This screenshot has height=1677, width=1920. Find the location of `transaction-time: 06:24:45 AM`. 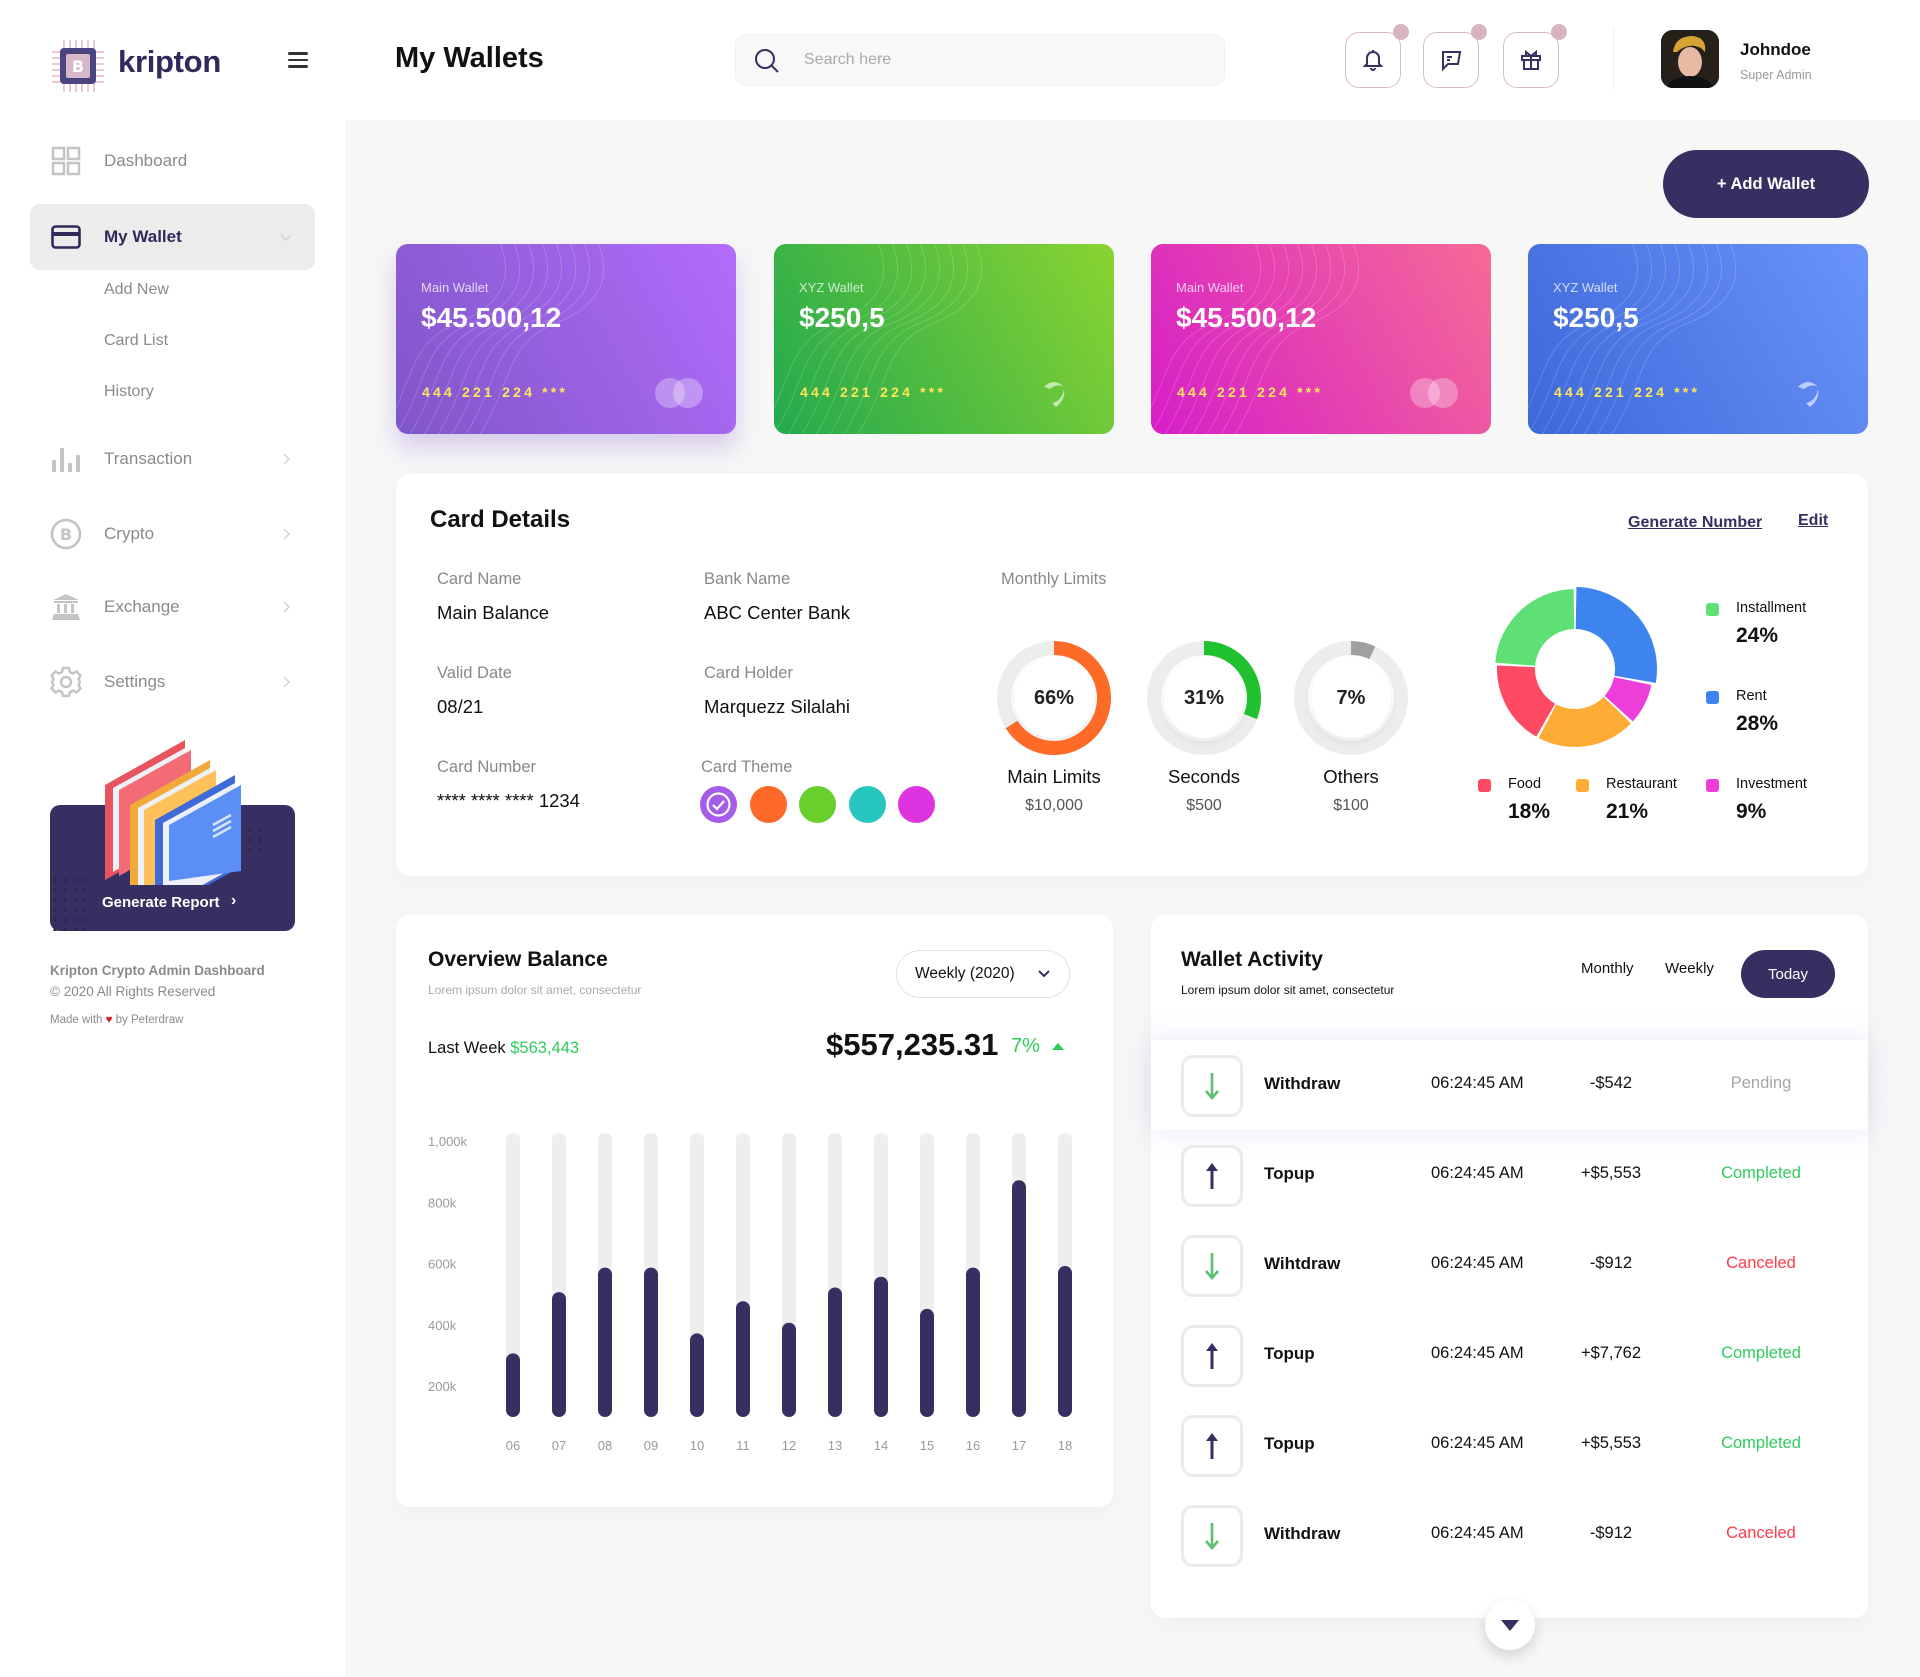

transaction-time: 06:24:45 AM is located at coordinates (1477, 1443).